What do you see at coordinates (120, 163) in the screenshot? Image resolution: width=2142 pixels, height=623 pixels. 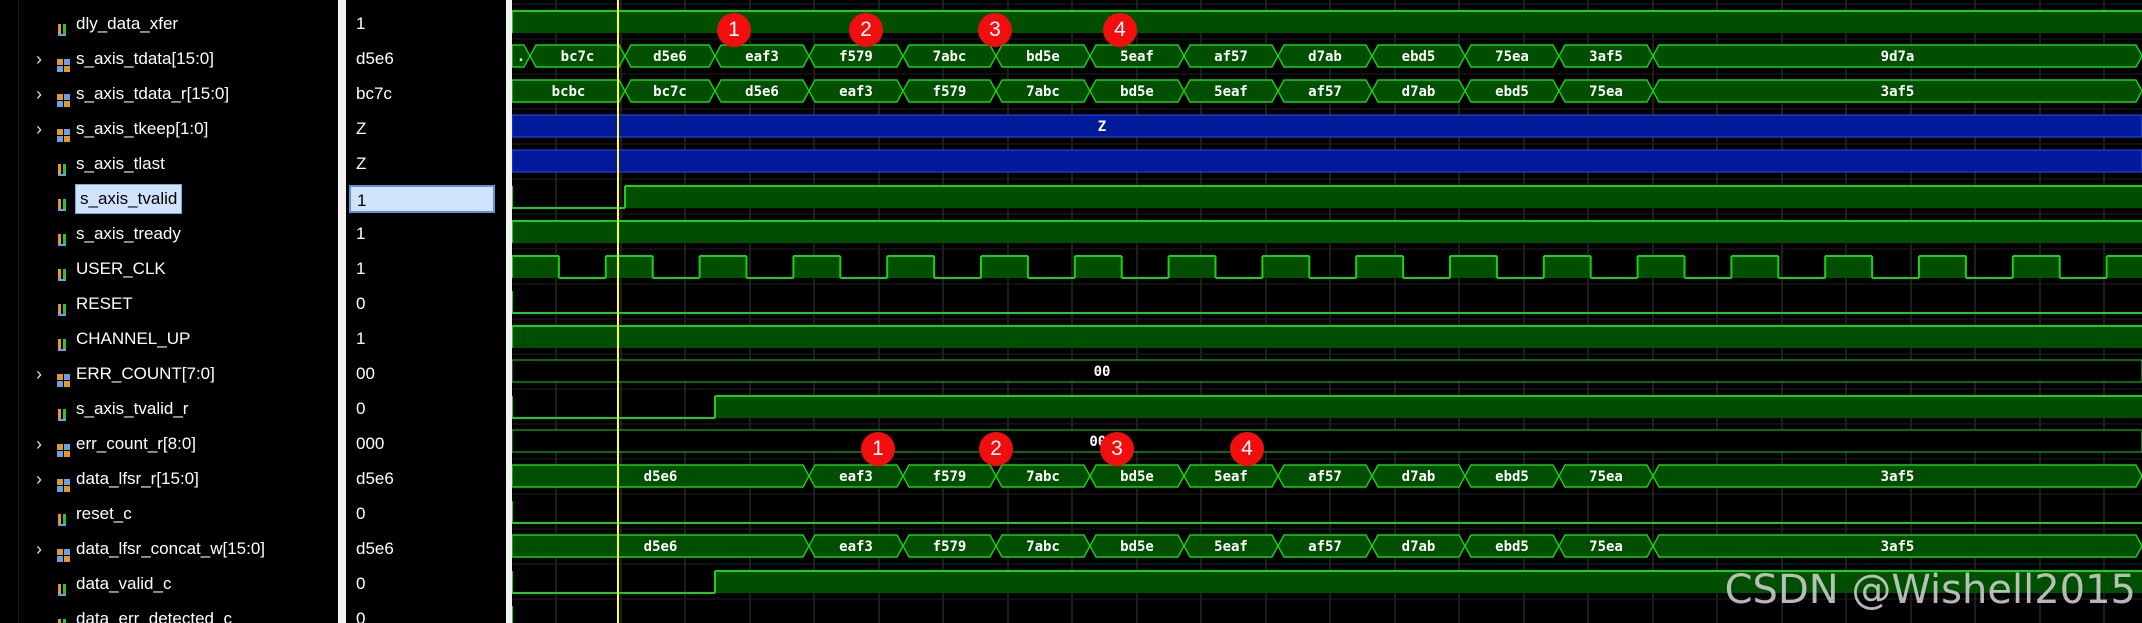 I see `signal-name: s_axis_tlast` at bounding box center [120, 163].